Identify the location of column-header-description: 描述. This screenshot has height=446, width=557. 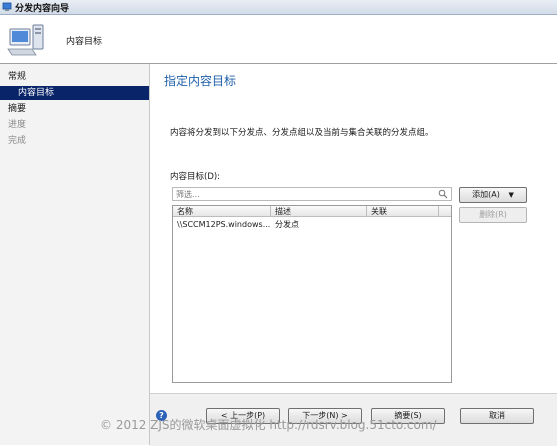
(319, 211).